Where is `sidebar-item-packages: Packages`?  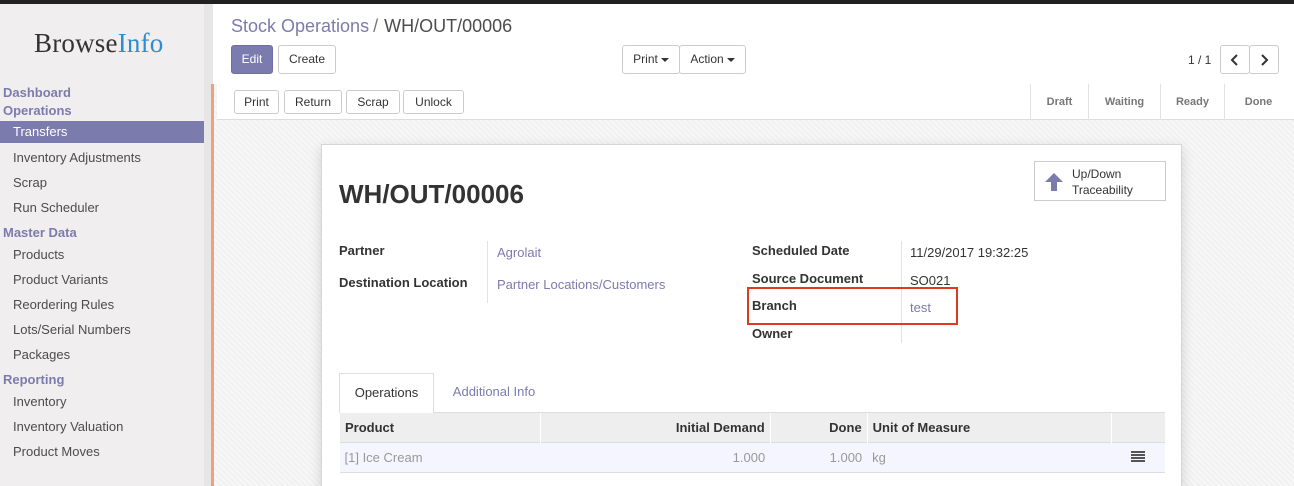
sidebar-item-packages: Packages is located at coordinates (102, 354).